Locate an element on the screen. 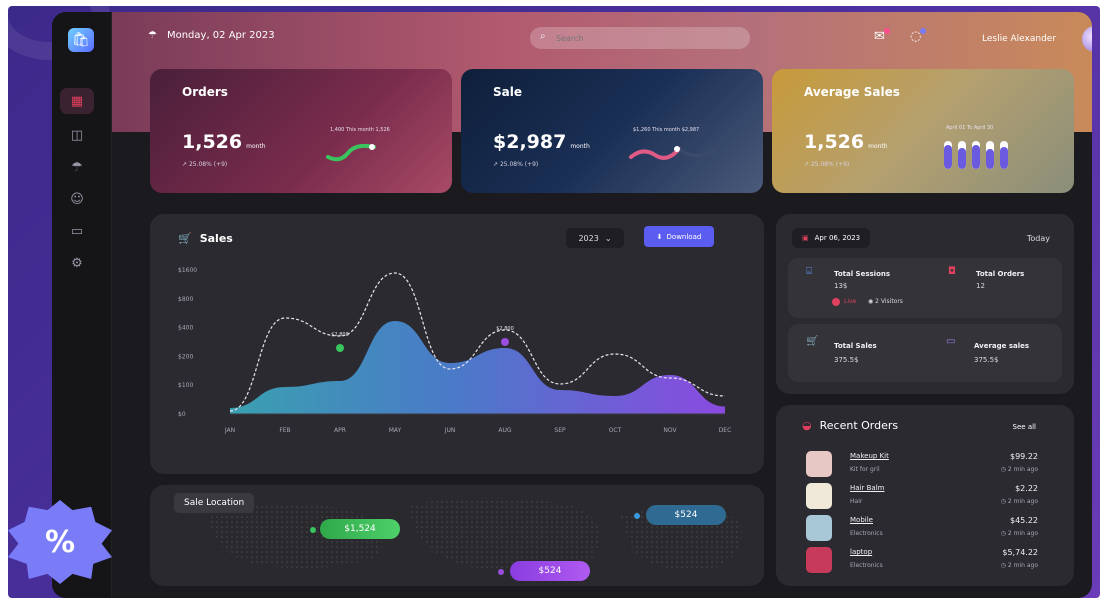 This screenshot has height=601, width=1107. header-date: ☂ Monday, 02 Apr 2023 is located at coordinates (211, 35).